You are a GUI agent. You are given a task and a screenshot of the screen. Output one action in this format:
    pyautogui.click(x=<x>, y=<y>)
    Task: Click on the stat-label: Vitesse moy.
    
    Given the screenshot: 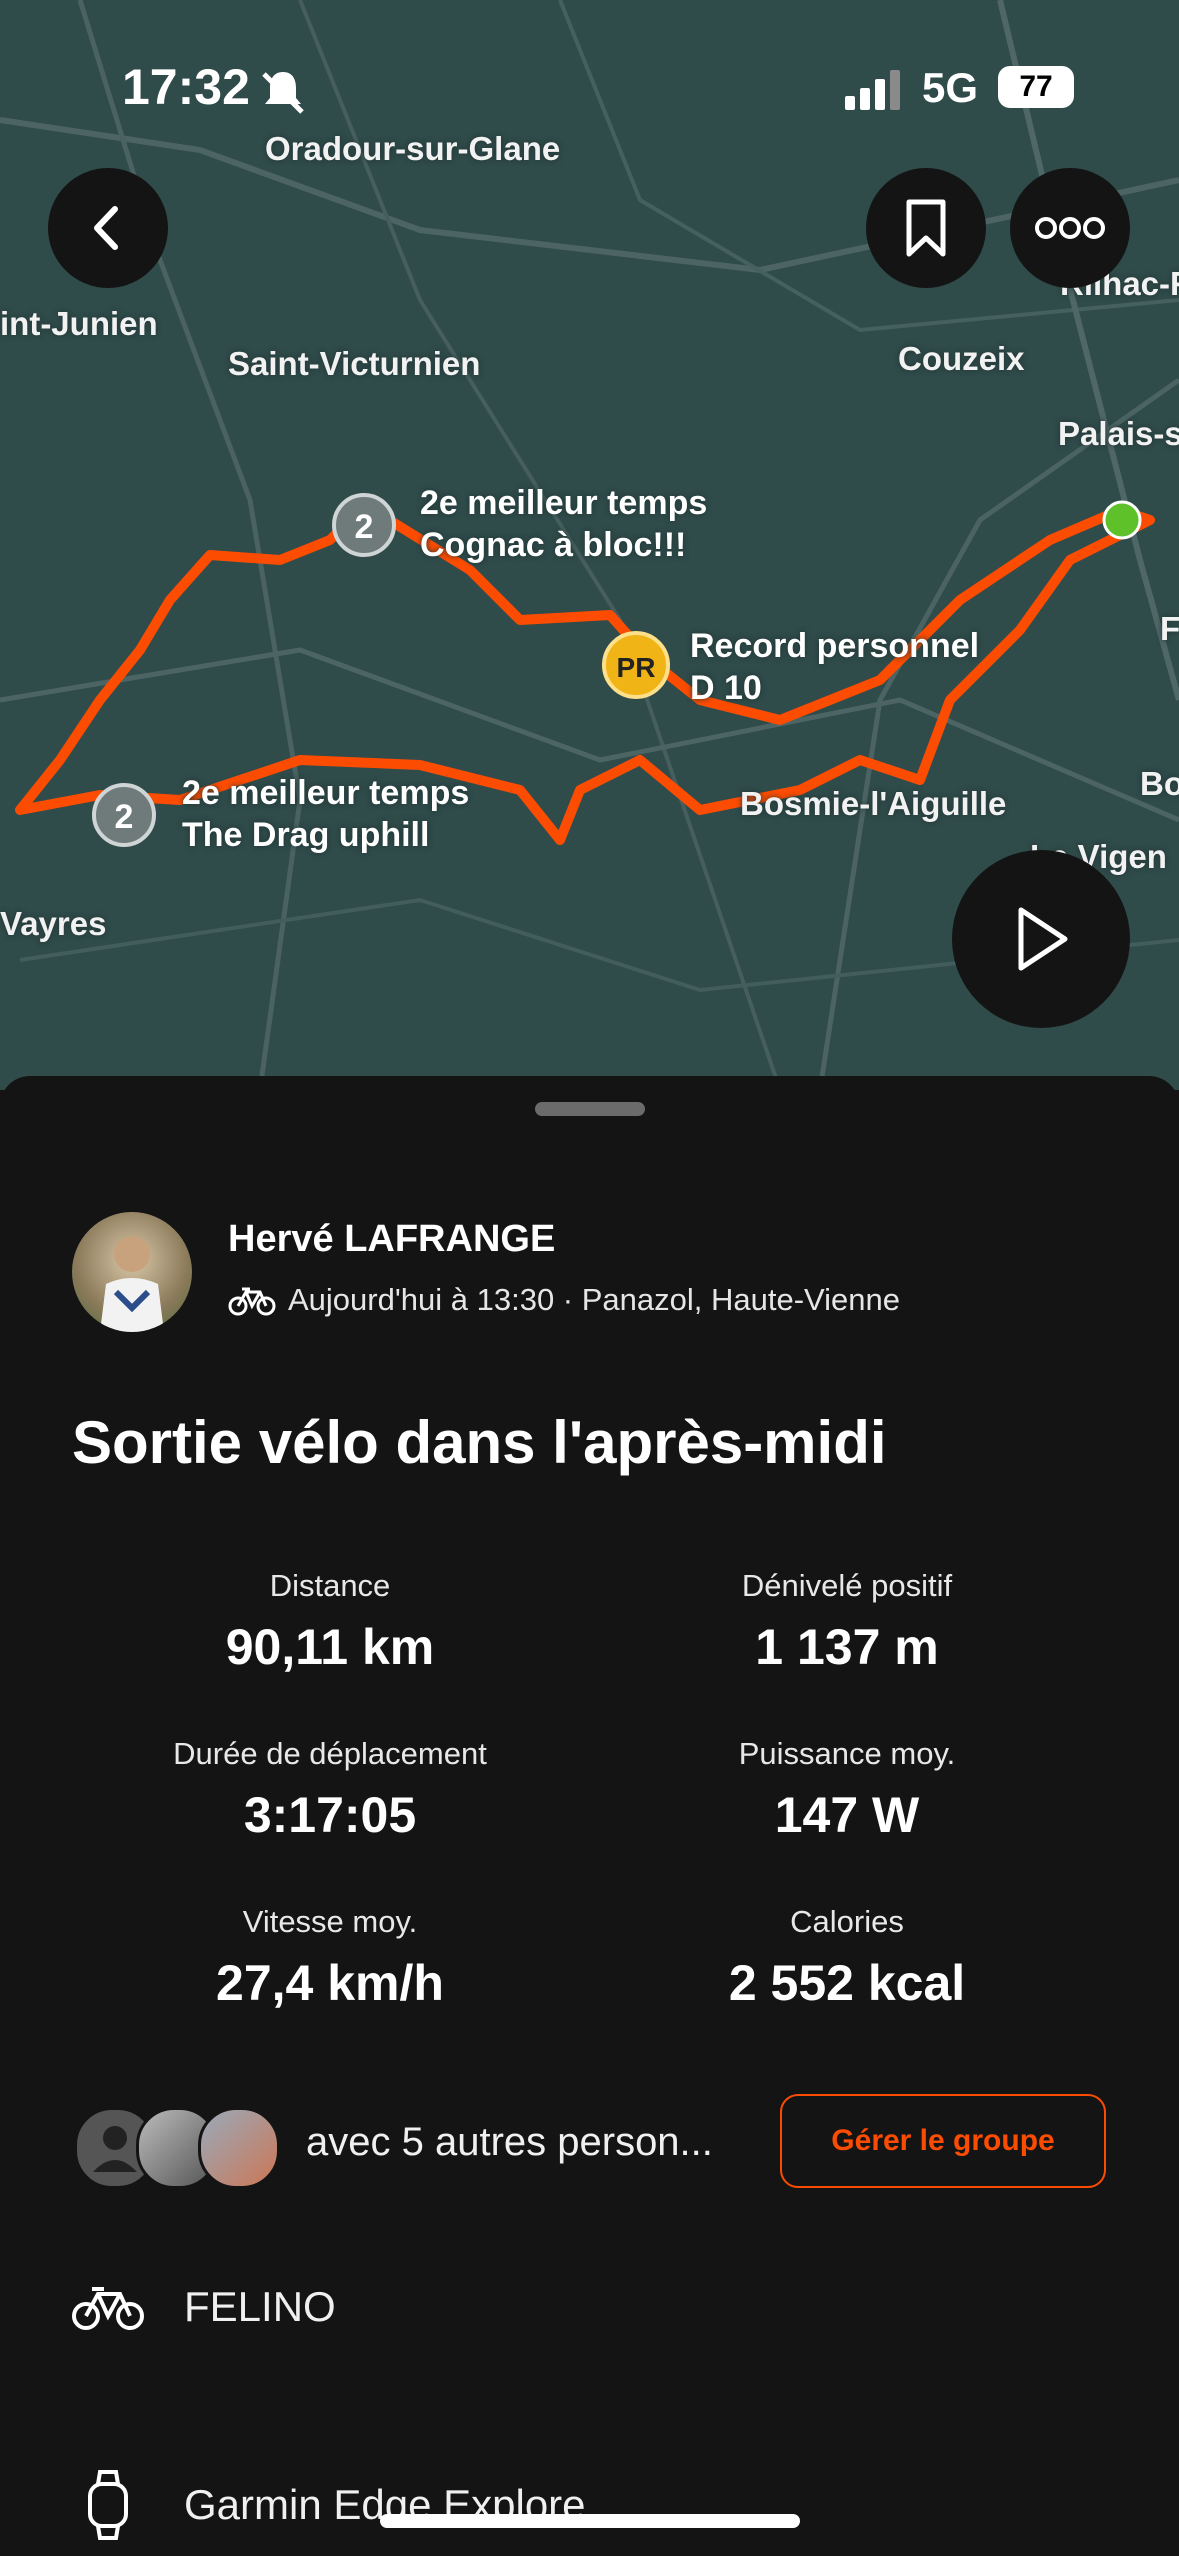 What is the action you would take?
    pyautogui.click(x=330, y=1921)
    